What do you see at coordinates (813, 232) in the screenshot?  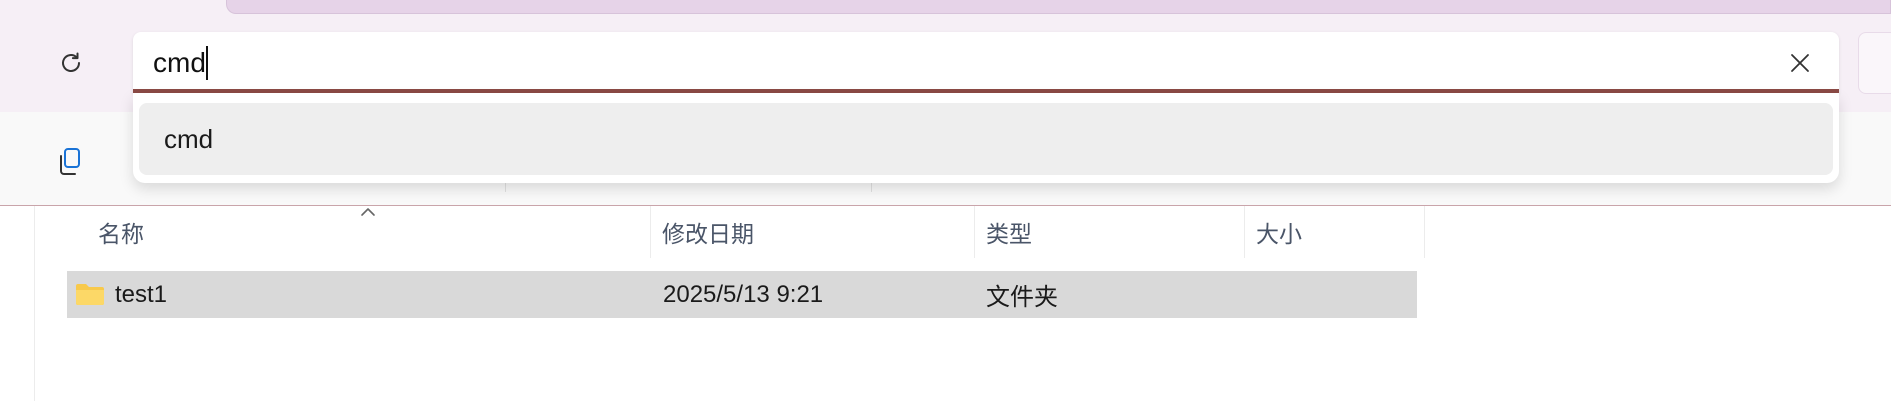 I see `column-header-modified: 修改日期` at bounding box center [813, 232].